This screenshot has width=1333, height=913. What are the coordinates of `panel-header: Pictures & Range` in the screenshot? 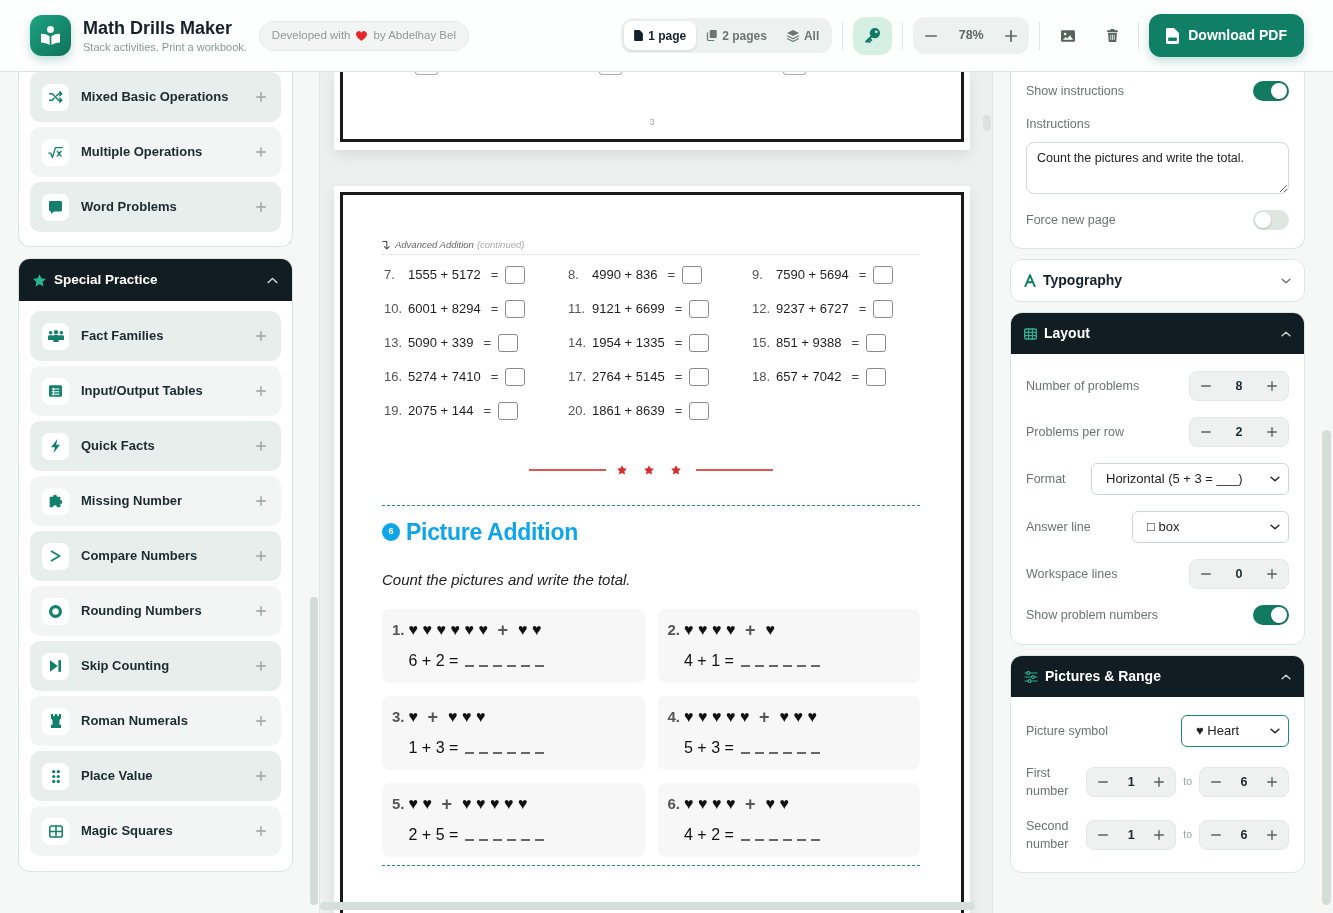 It's located at (1157, 676).